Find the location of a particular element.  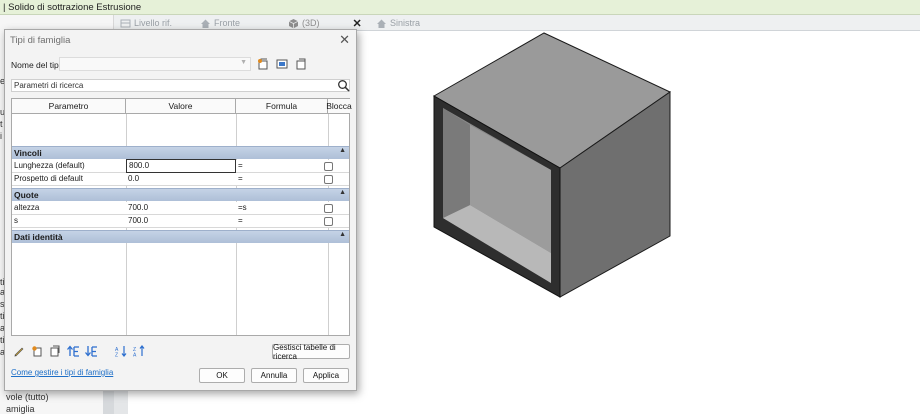

search-input is located at coordinates (172, 85).